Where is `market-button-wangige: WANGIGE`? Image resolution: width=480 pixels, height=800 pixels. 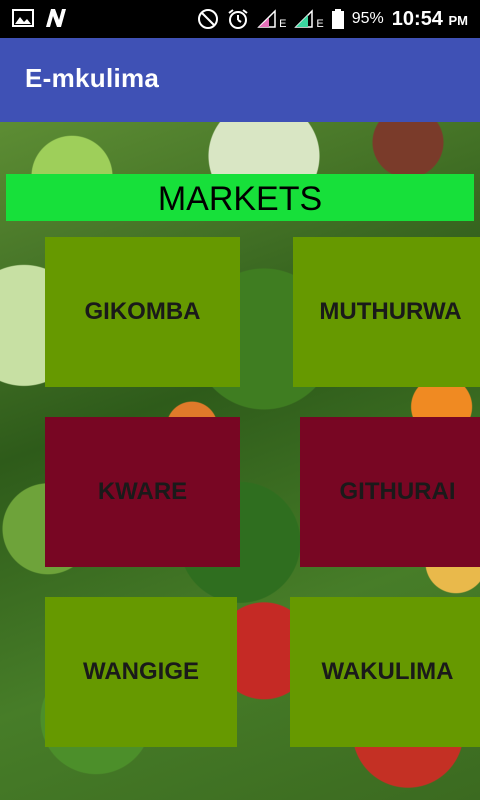
market-button-wangige: WANGIGE is located at coordinates (141, 672).